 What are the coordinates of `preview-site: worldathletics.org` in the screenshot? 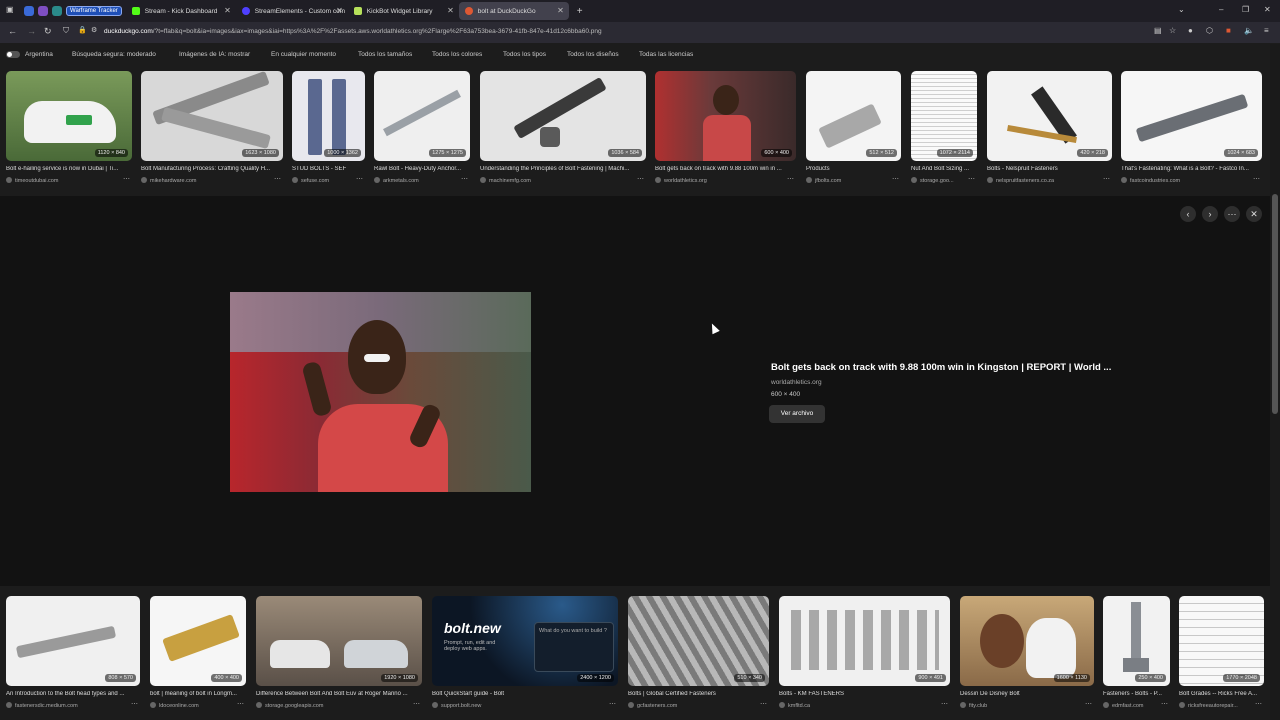 It's located at (796, 382).